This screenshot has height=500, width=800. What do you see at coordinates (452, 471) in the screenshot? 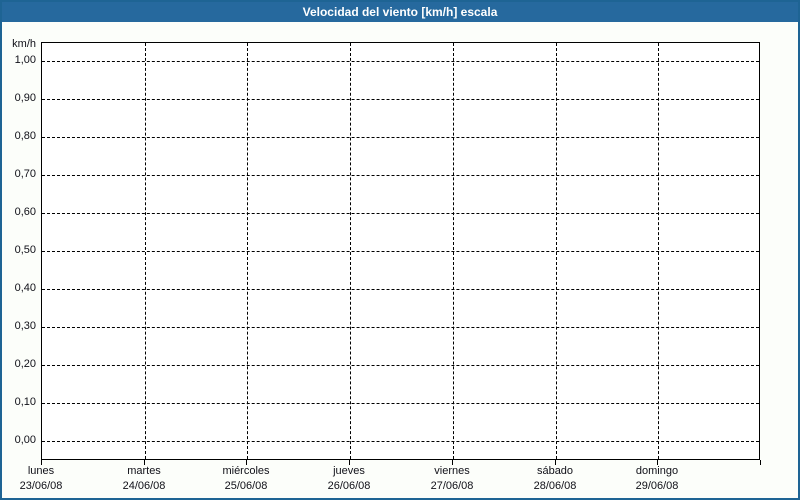
I see `day-label: viernes` at bounding box center [452, 471].